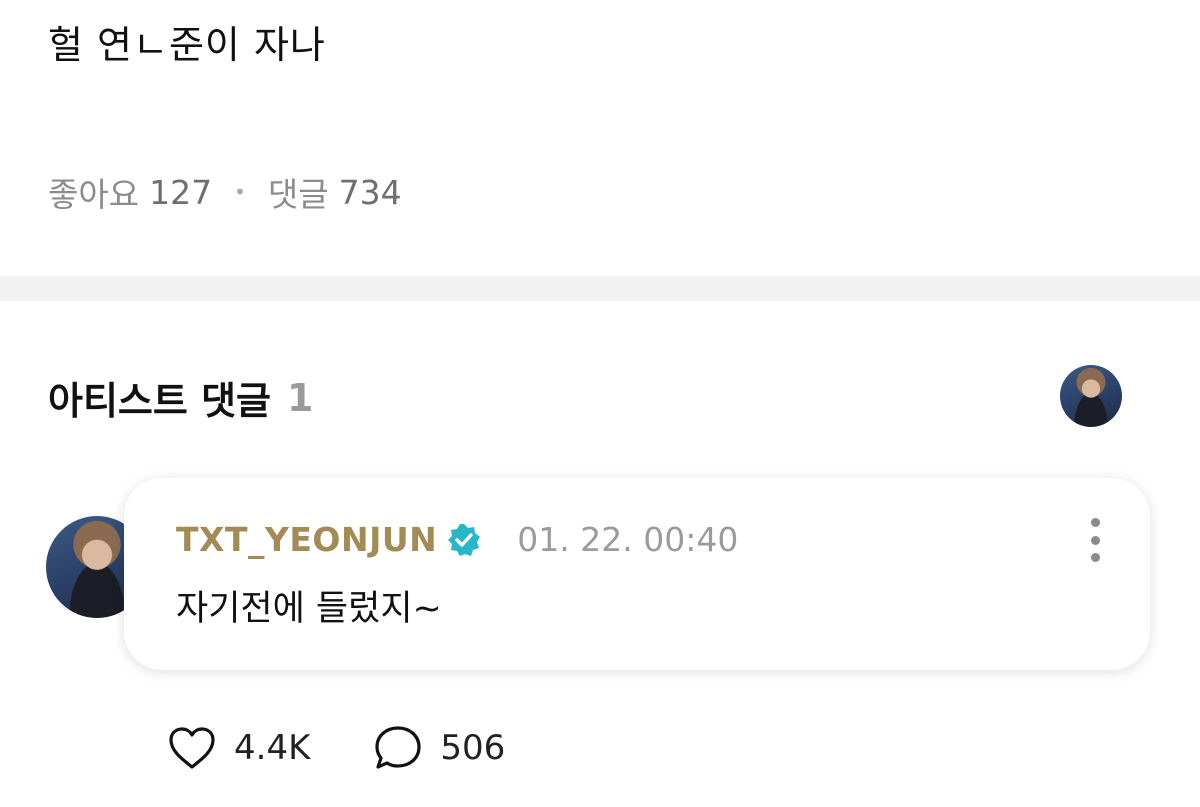  I want to click on comment-timestamp: 01. 22. 00:40, so click(628, 539).